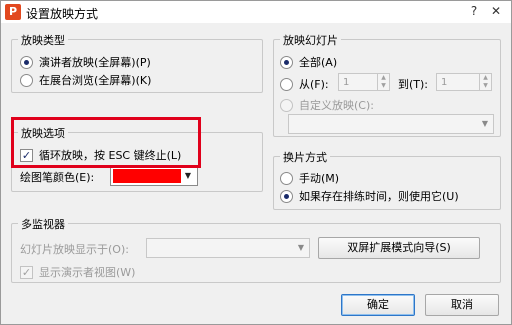  What do you see at coordinates (26, 62) in the screenshot?
I see `radio-speaker` at bounding box center [26, 62].